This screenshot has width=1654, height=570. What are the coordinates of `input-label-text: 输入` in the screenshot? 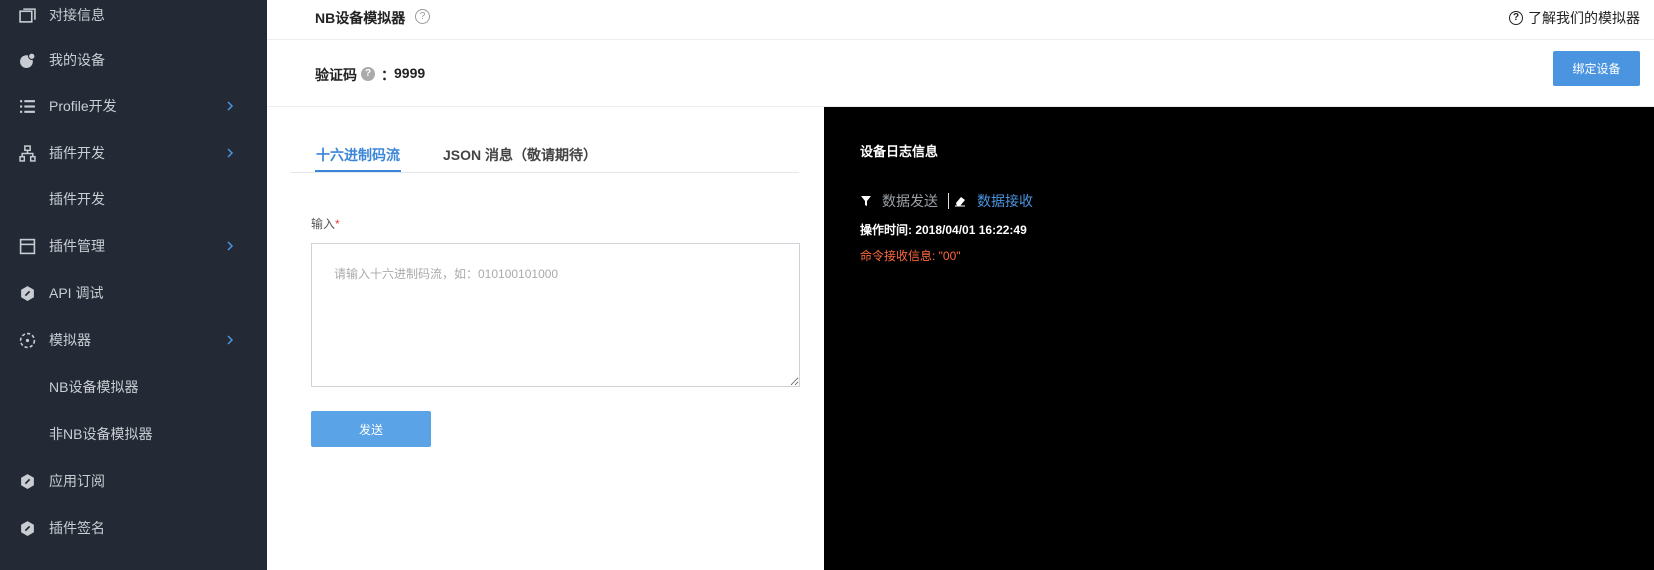 It's located at (323, 224).